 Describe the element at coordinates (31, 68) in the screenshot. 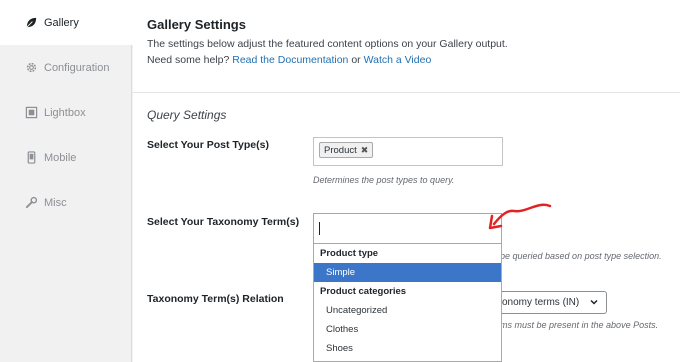

I see `gear-icon` at that location.